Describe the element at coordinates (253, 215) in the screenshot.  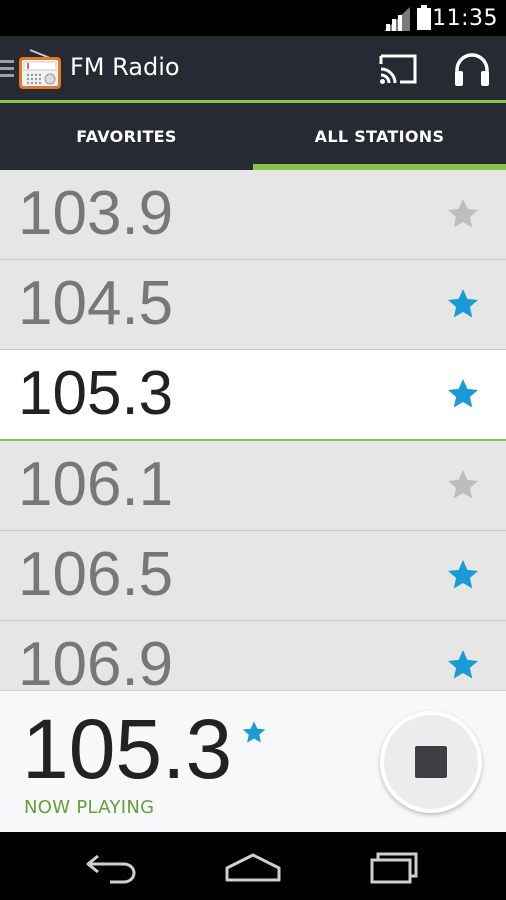
I see `station-row: 103.9` at that location.